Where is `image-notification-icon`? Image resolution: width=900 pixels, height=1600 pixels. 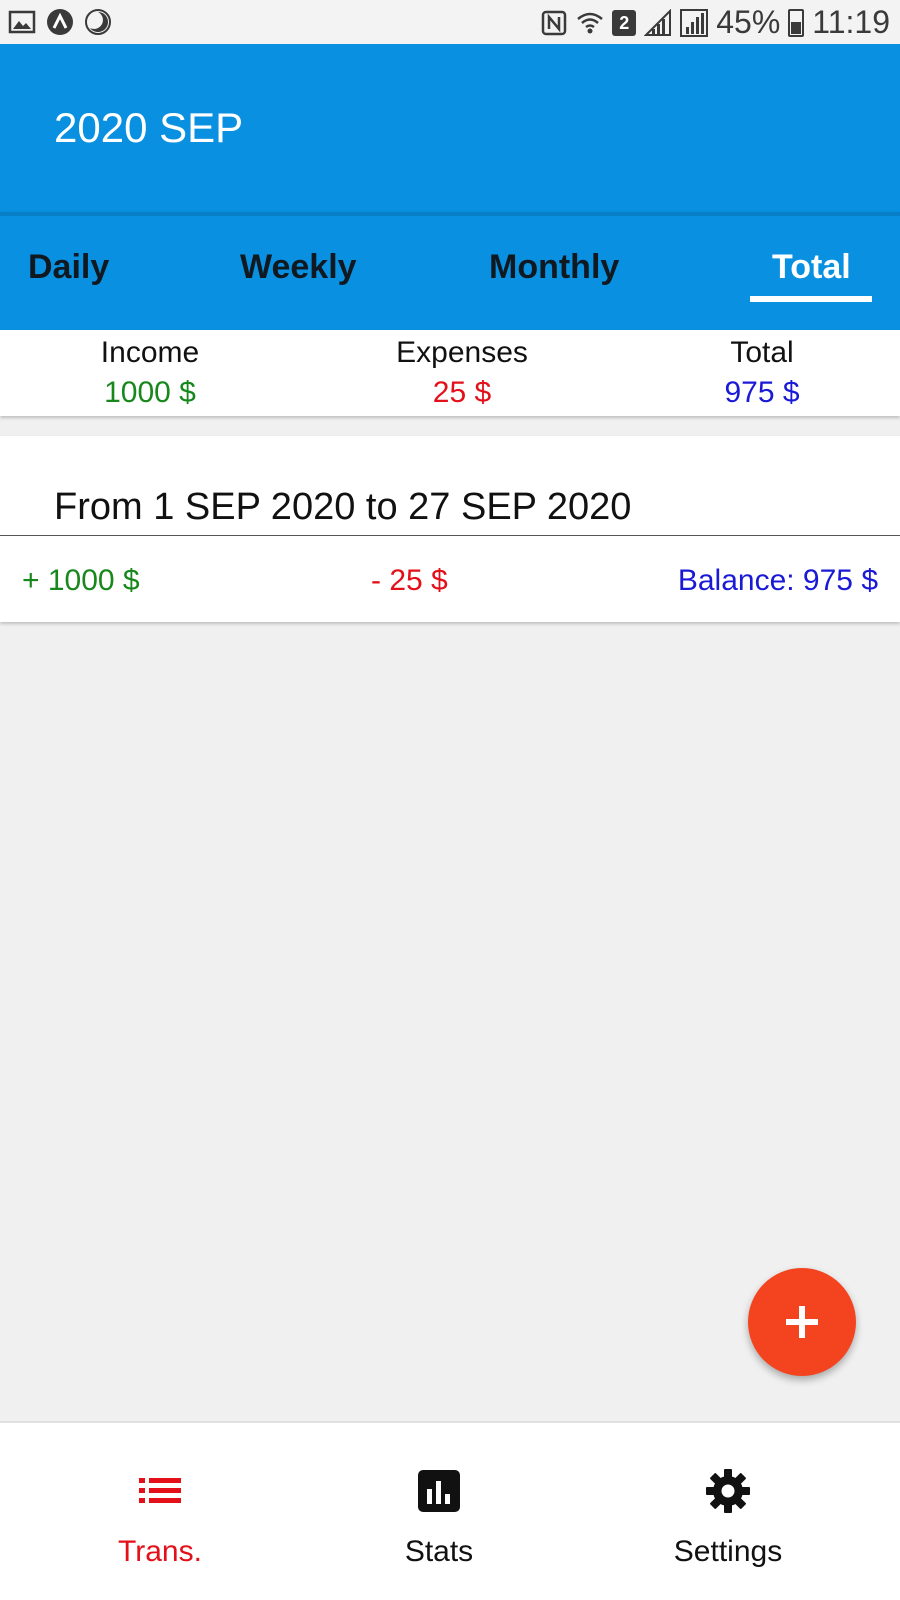
image-notification-icon is located at coordinates (22, 22).